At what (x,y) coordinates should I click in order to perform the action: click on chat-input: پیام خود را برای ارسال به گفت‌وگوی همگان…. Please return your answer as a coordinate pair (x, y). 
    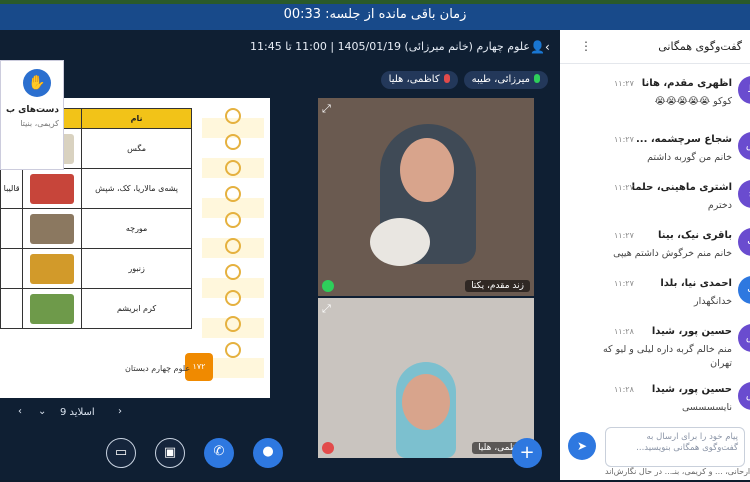
    Looking at the image, I should click on (675, 447).